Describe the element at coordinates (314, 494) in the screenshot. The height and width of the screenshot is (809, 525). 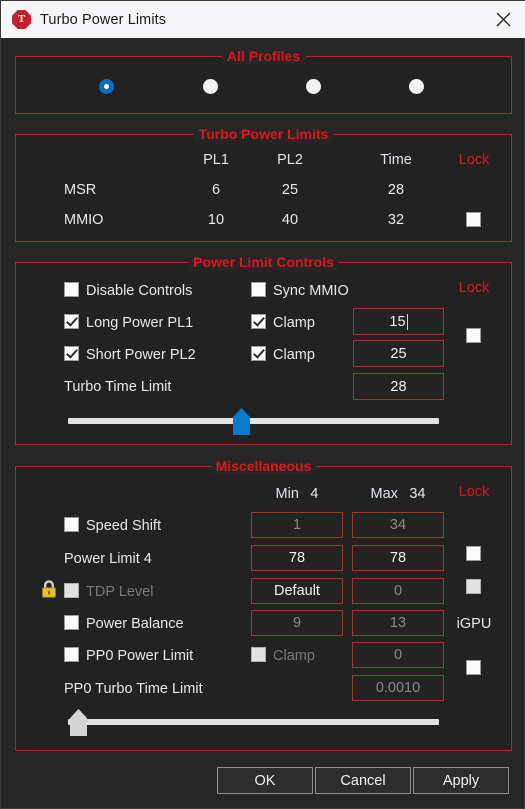
I see `min-header-value: 4` at that location.